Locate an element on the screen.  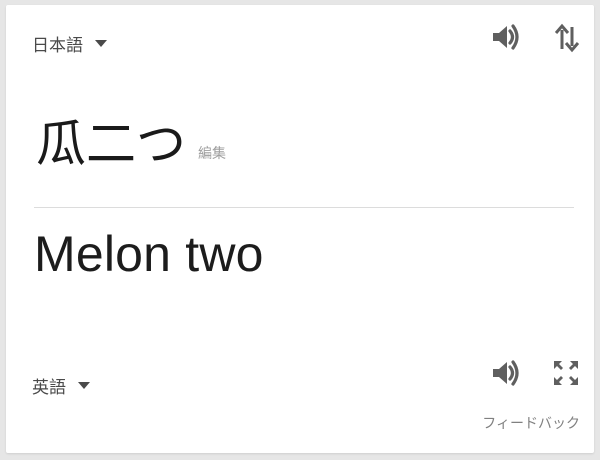
target-speaker-button is located at coordinates (506, 375).